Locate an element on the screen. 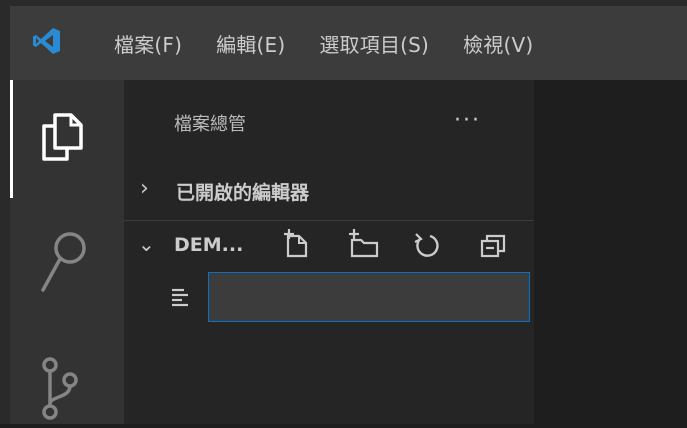 The width and height of the screenshot is (687, 428). menu-bar: 檔案(F) 編輯(E) 選取項目(S) 檢視(V) is located at coordinates (340, 43).